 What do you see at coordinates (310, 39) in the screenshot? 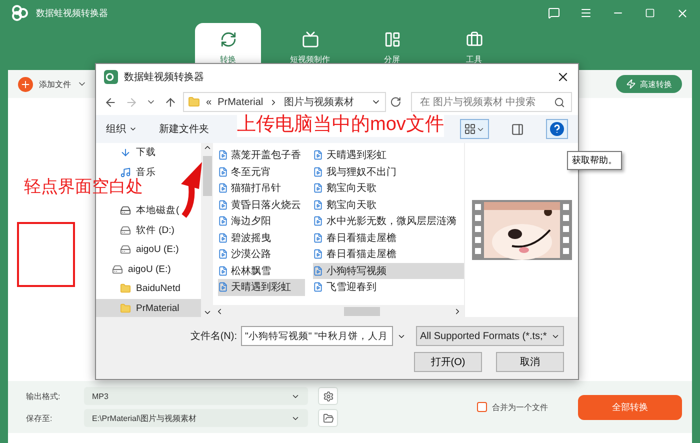
I see `tv-icon` at bounding box center [310, 39].